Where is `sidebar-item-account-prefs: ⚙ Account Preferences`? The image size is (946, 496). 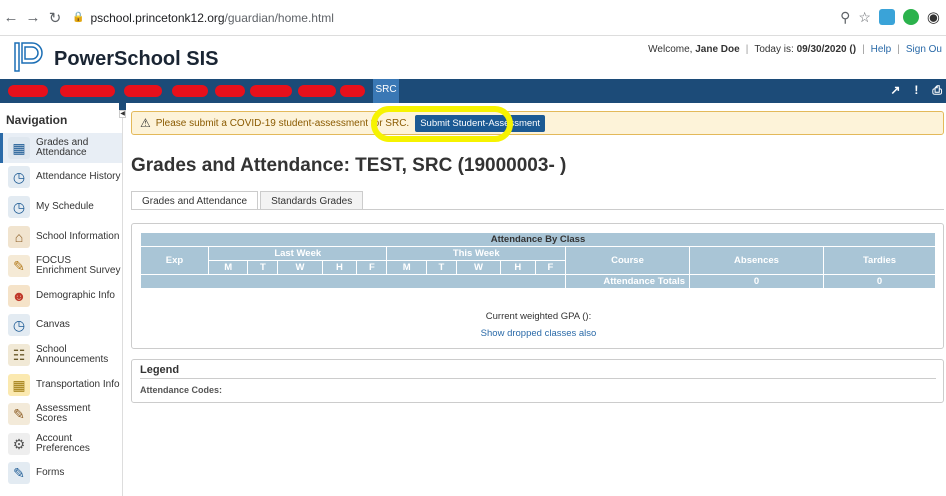 sidebar-item-account-prefs: ⚙ Account Preferences is located at coordinates (61, 444).